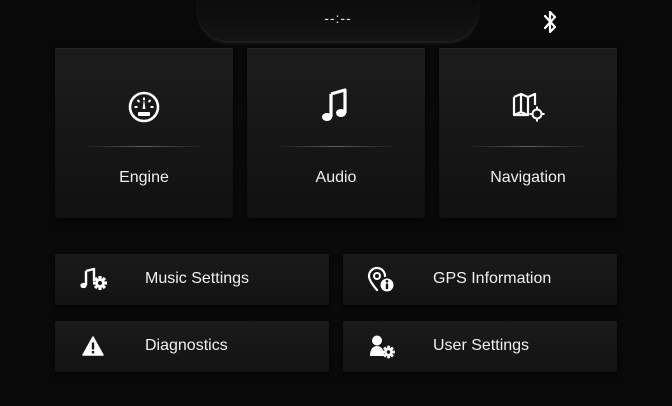 Image resolution: width=672 pixels, height=406 pixels. I want to click on bluetooth-icon, so click(550, 22).